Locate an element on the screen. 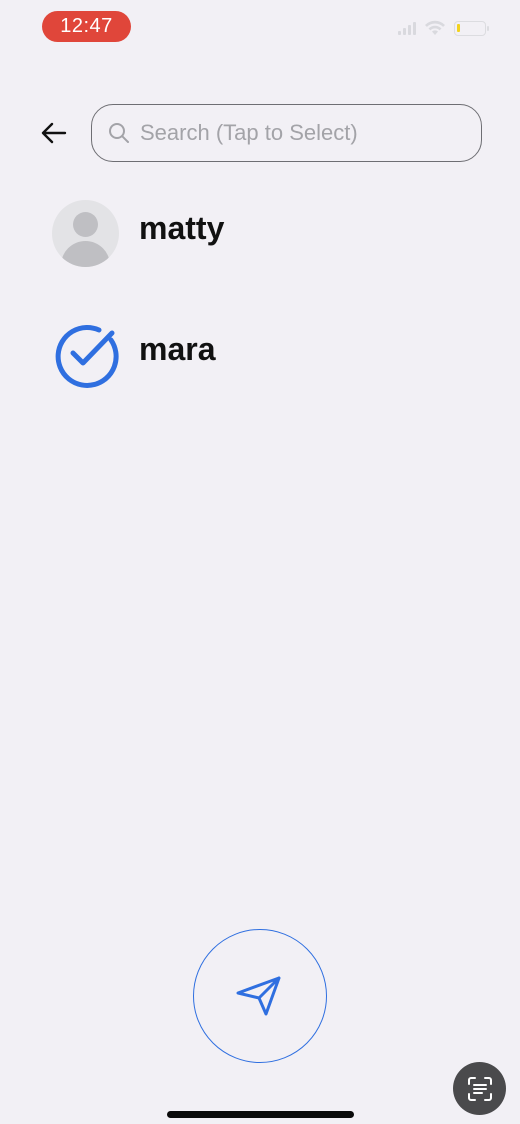 This screenshot has width=520, height=1124. status-icons is located at coordinates (443, 28).